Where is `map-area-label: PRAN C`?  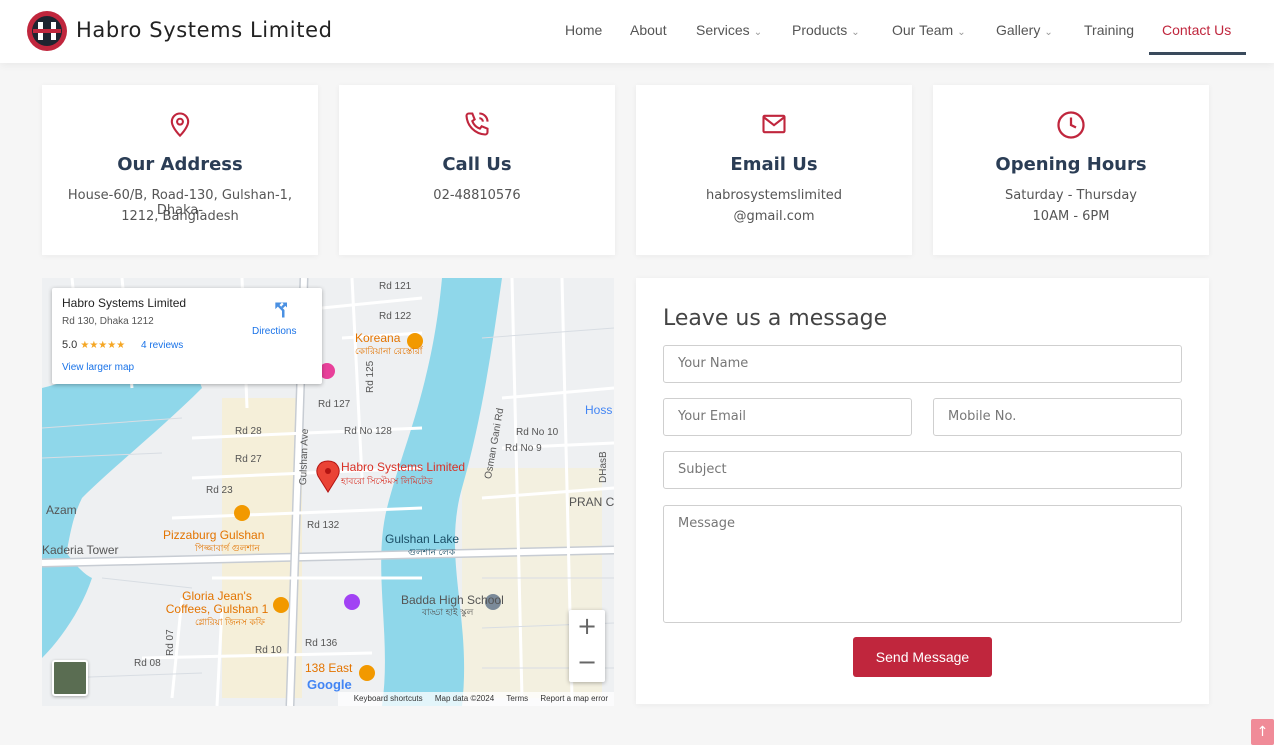 map-area-label: PRAN C is located at coordinates (591, 502).